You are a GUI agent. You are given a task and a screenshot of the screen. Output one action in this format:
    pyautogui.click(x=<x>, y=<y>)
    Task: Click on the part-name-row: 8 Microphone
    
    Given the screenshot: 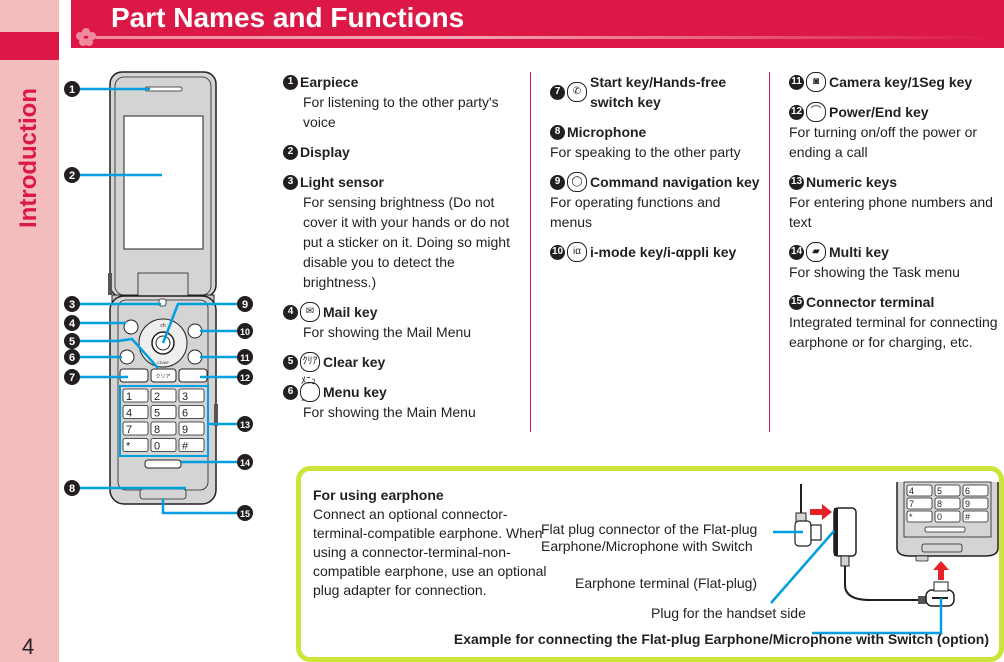 What is the action you would take?
    pyautogui.click(x=656, y=132)
    